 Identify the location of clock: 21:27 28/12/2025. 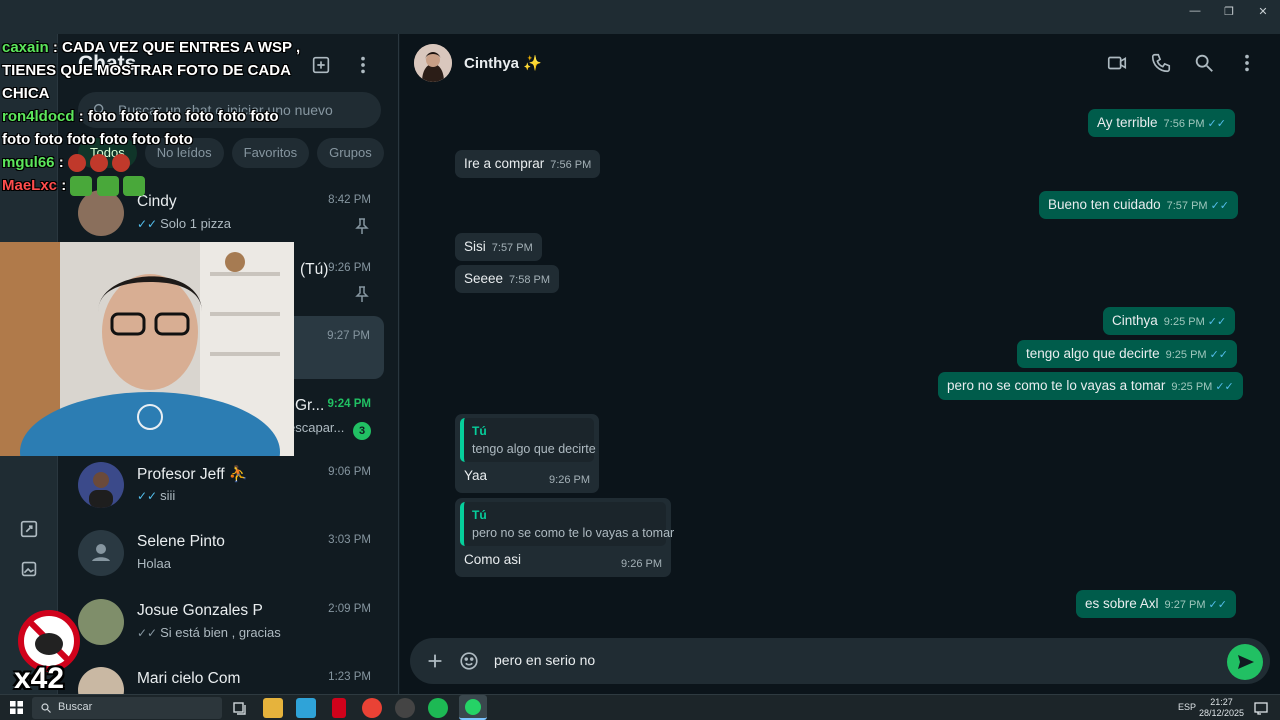
(1221, 708).